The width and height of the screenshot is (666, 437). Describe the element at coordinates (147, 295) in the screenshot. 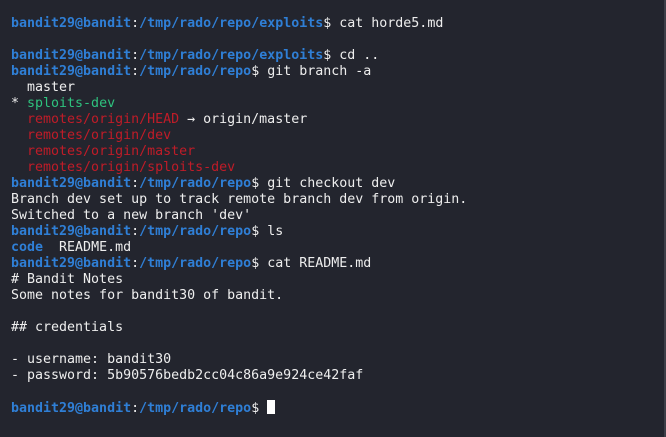

I see `readme-description: Some notes for bandit30 of bandit.` at that location.